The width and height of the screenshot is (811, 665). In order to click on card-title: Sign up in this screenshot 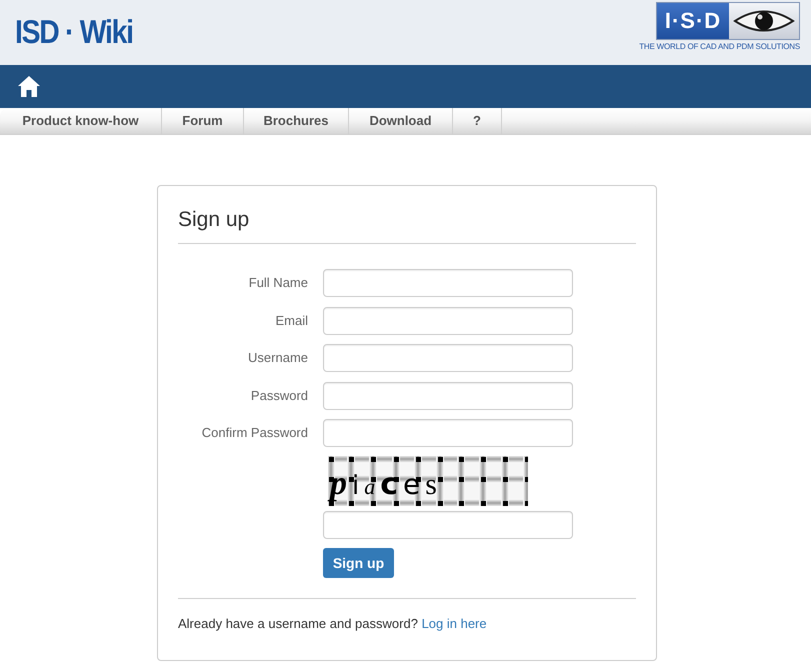, I will do `click(407, 225)`.